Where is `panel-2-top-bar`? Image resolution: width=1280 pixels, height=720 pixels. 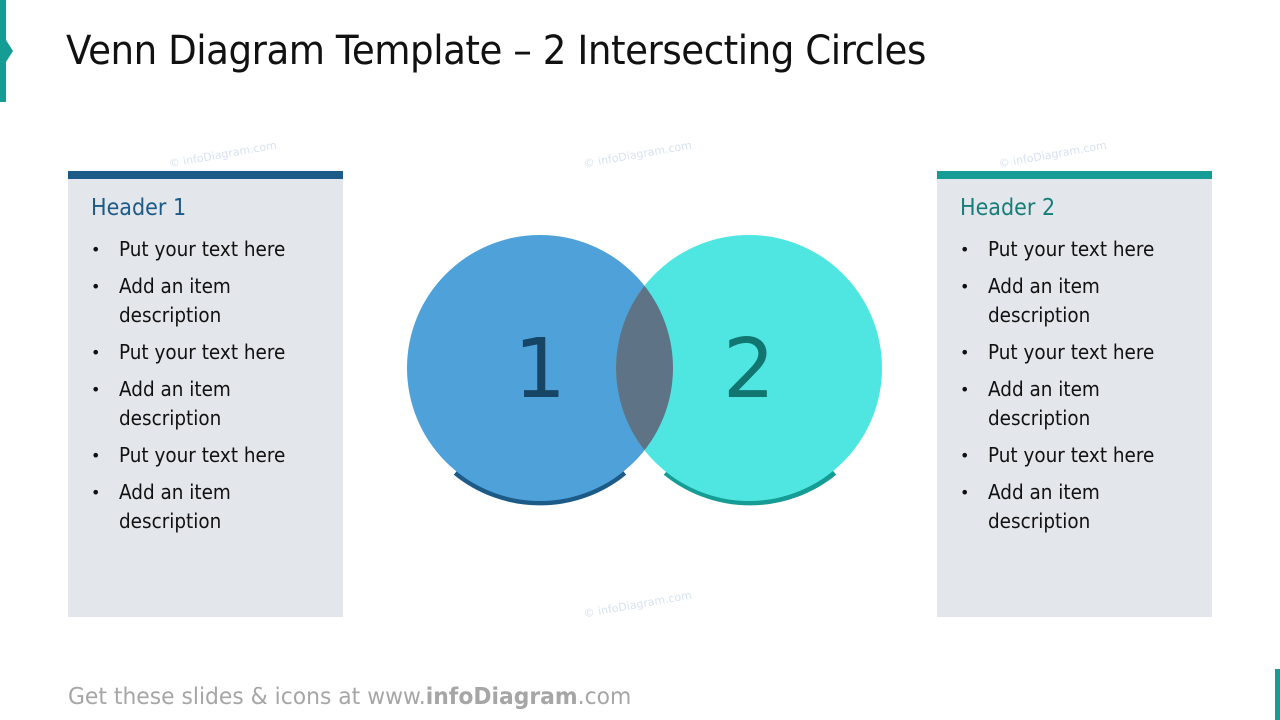
panel-2-top-bar is located at coordinates (1074, 175).